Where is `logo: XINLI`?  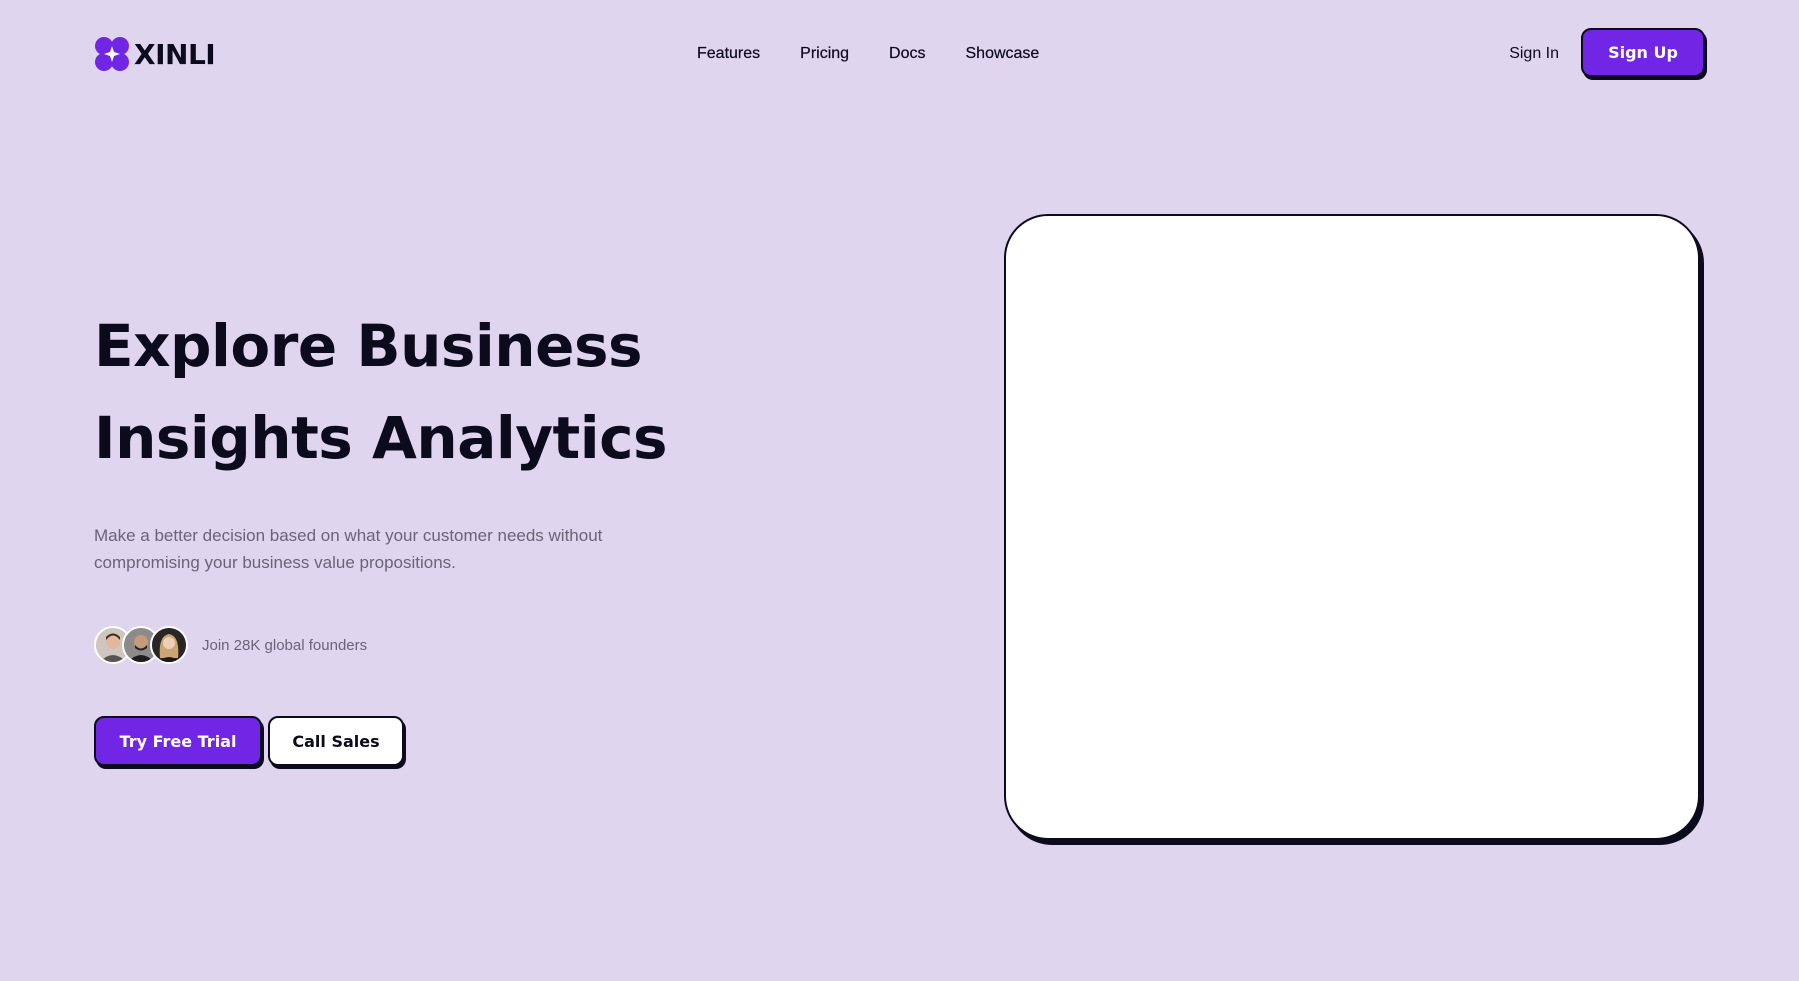 logo: XINLI is located at coordinates (155, 54).